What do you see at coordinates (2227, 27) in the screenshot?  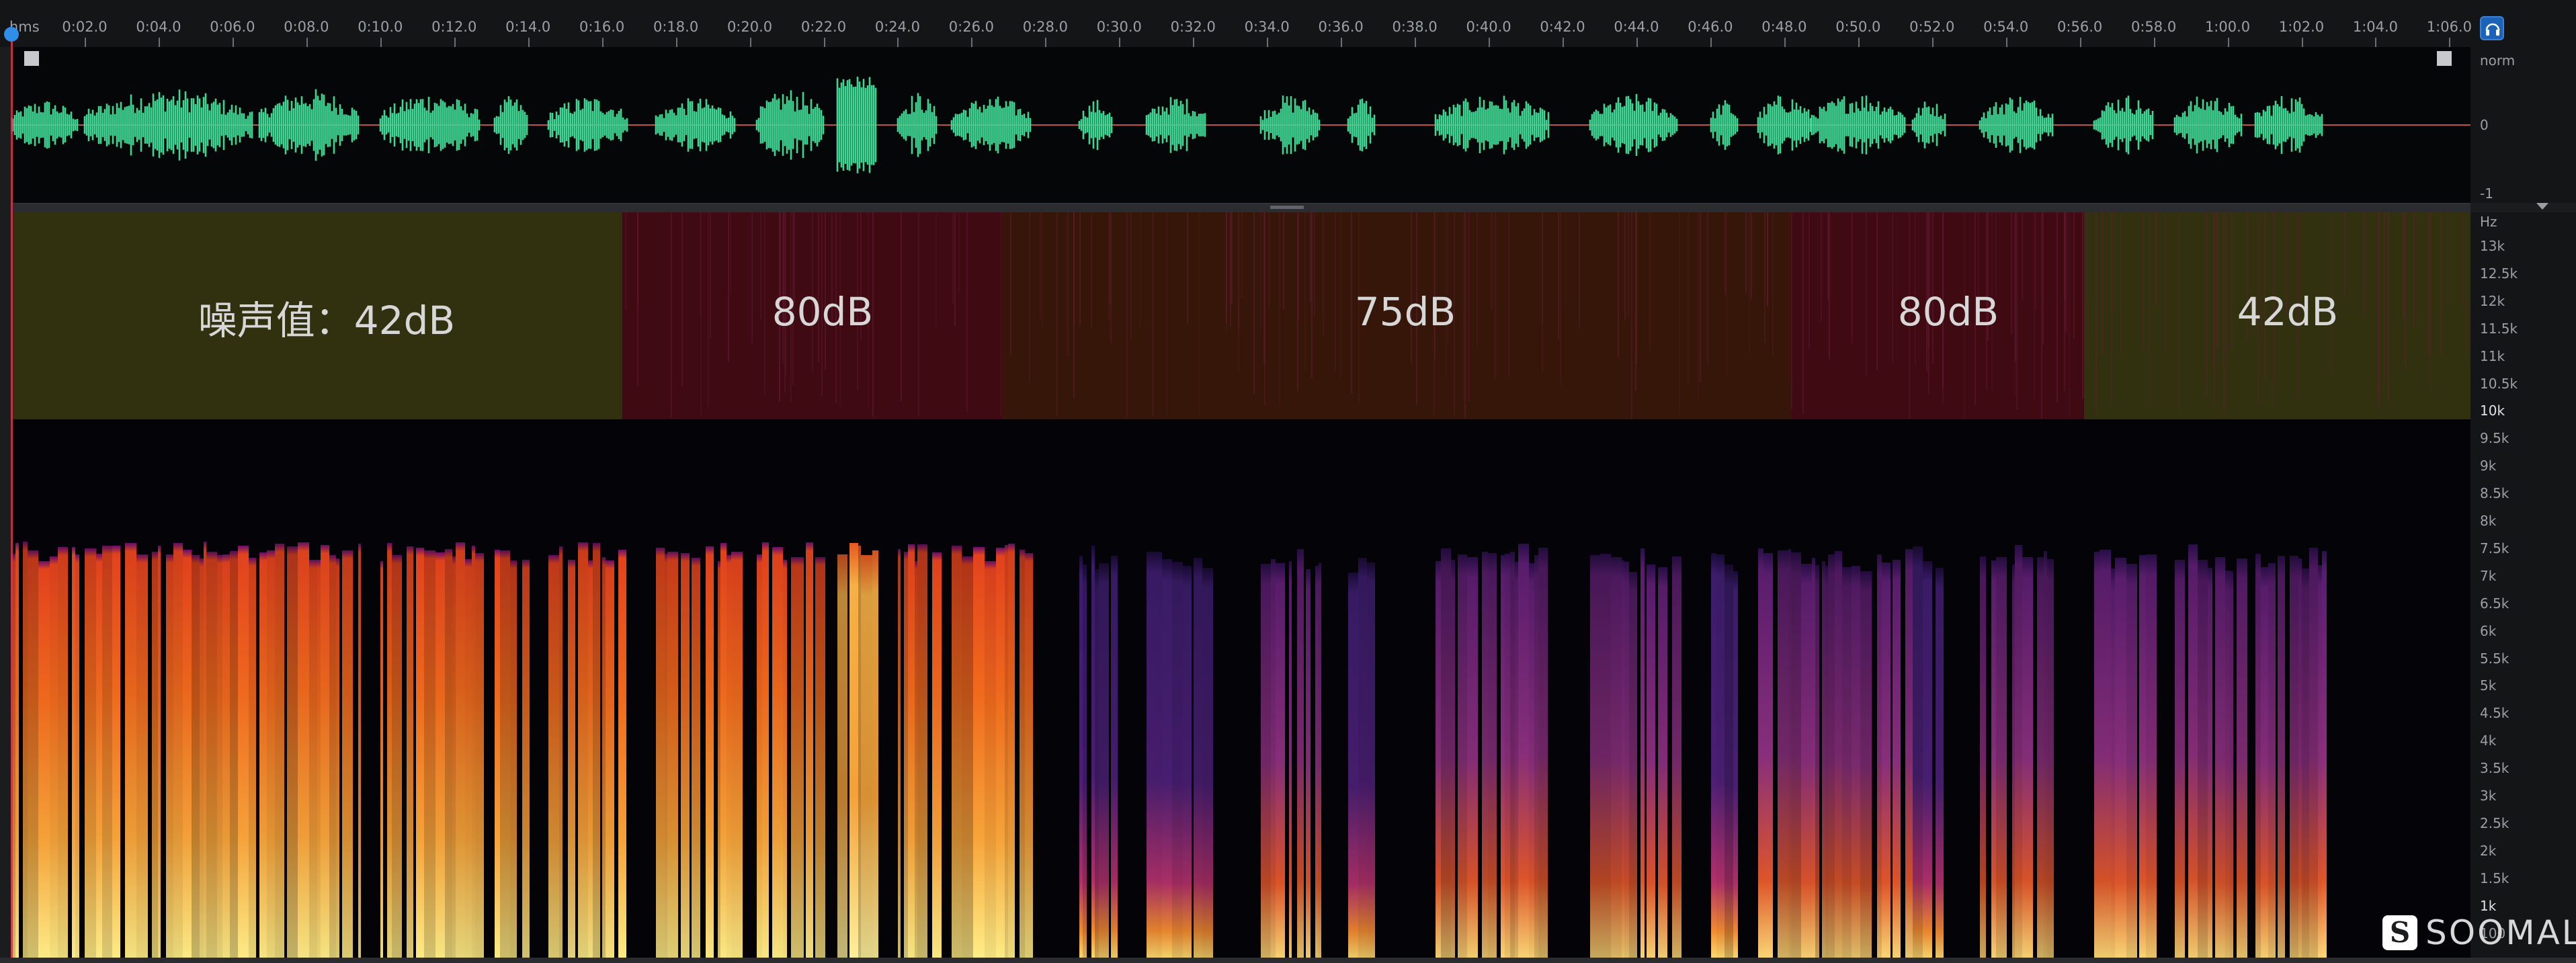 I see `ruler-tick-label: 1:00.0` at bounding box center [2227, 27].